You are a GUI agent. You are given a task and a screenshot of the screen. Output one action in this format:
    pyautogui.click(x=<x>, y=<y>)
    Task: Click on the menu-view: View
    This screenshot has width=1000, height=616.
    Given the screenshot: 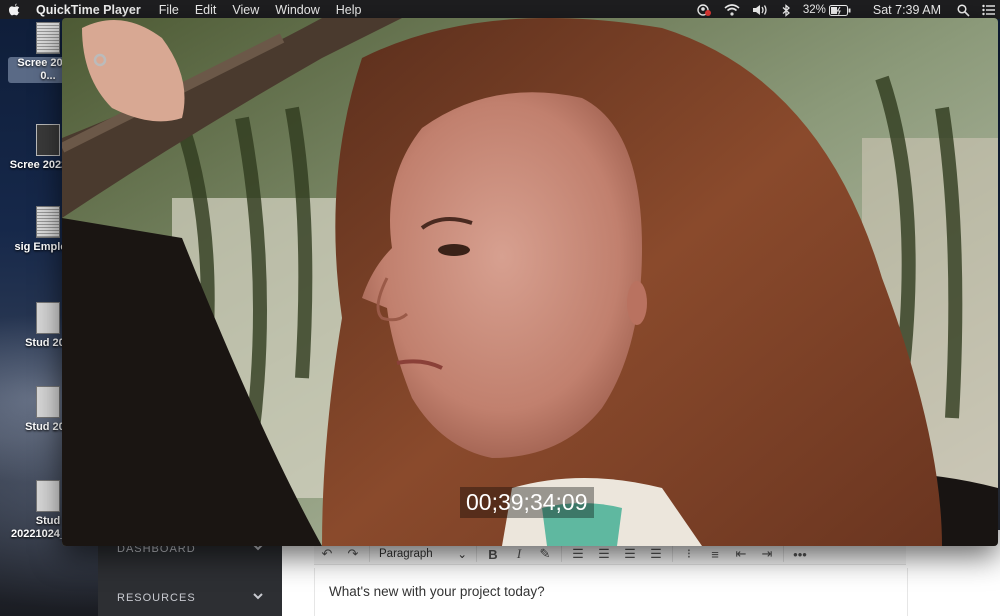 What is the action you would take?
    pyautogui.click(x=245, y=10)
    